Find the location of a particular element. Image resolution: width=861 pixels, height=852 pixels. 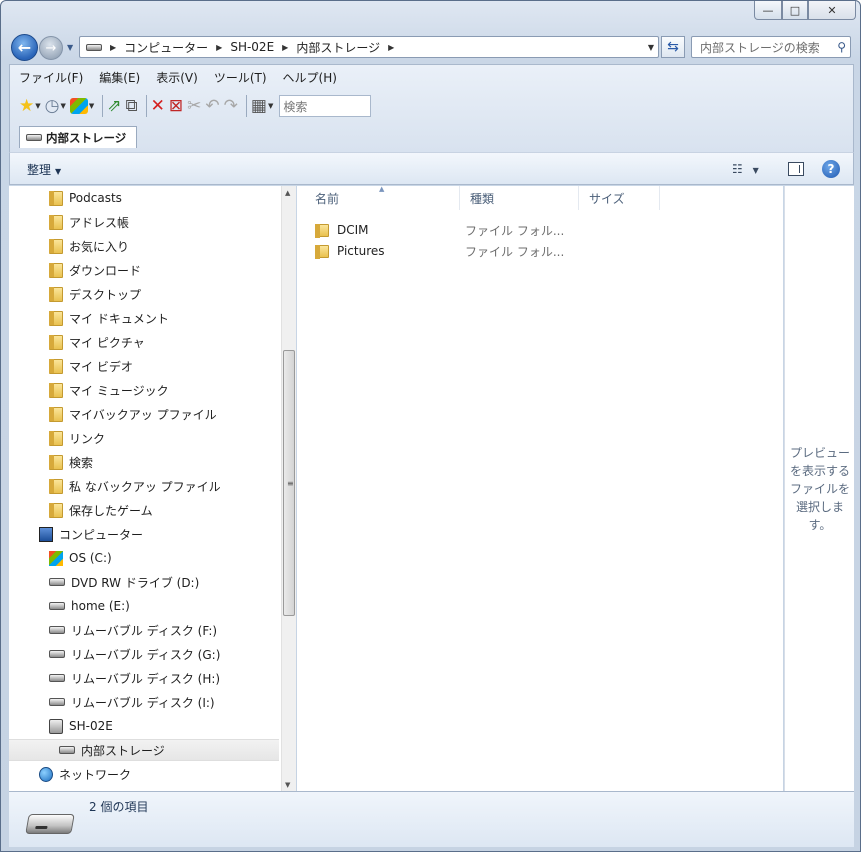

sidebar-item-4: デスクトップ is located at coordinates (95, 294).